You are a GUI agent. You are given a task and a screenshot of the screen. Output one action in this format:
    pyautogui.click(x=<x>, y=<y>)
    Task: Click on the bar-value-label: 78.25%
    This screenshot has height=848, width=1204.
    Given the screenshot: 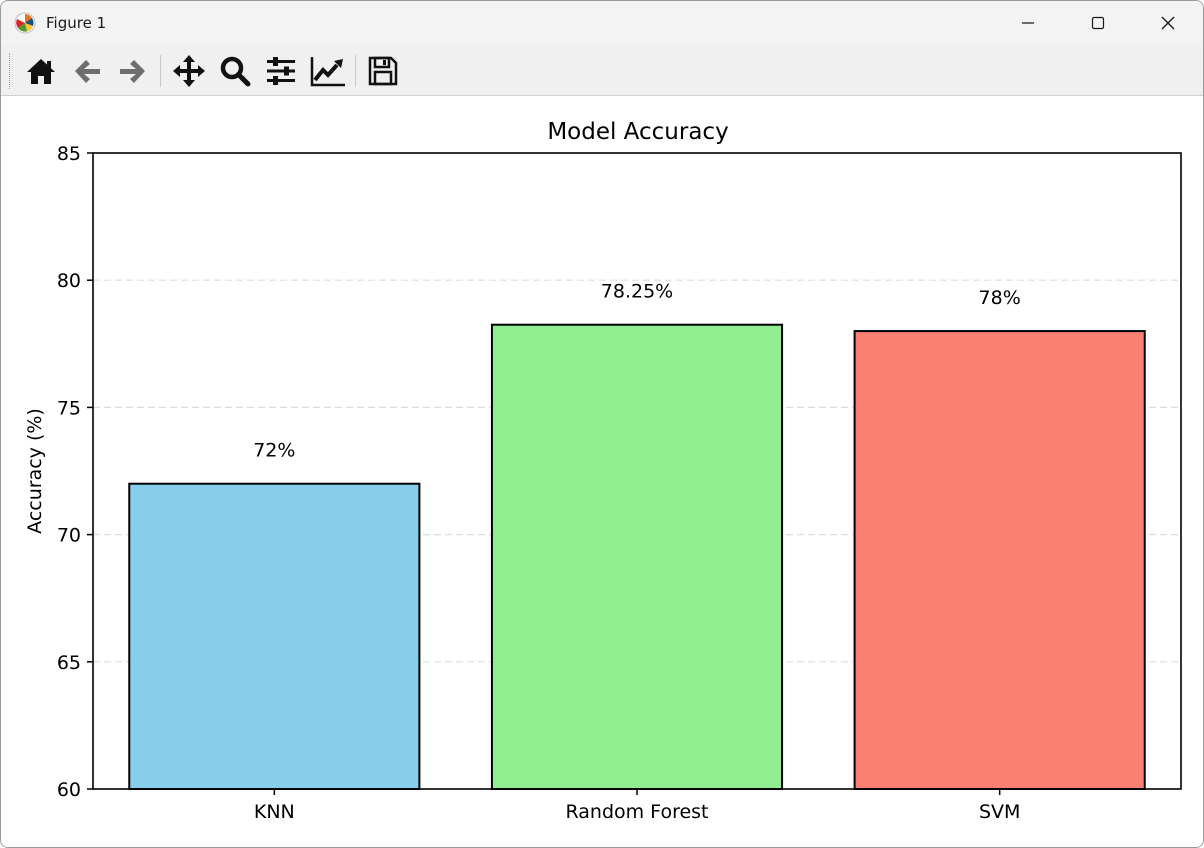 What is the action you would take?
    pyautogui.click(x=637, y=292)
    